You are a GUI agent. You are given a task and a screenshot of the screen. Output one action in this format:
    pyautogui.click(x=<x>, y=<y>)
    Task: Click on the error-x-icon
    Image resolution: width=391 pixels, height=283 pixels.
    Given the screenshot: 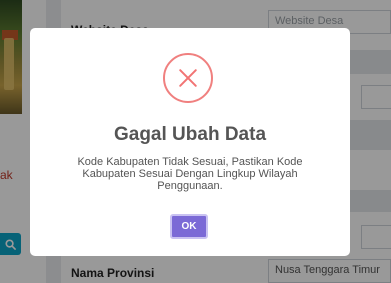 What is the action you would take?
    pyautogui.click(x=188, y=78)
    